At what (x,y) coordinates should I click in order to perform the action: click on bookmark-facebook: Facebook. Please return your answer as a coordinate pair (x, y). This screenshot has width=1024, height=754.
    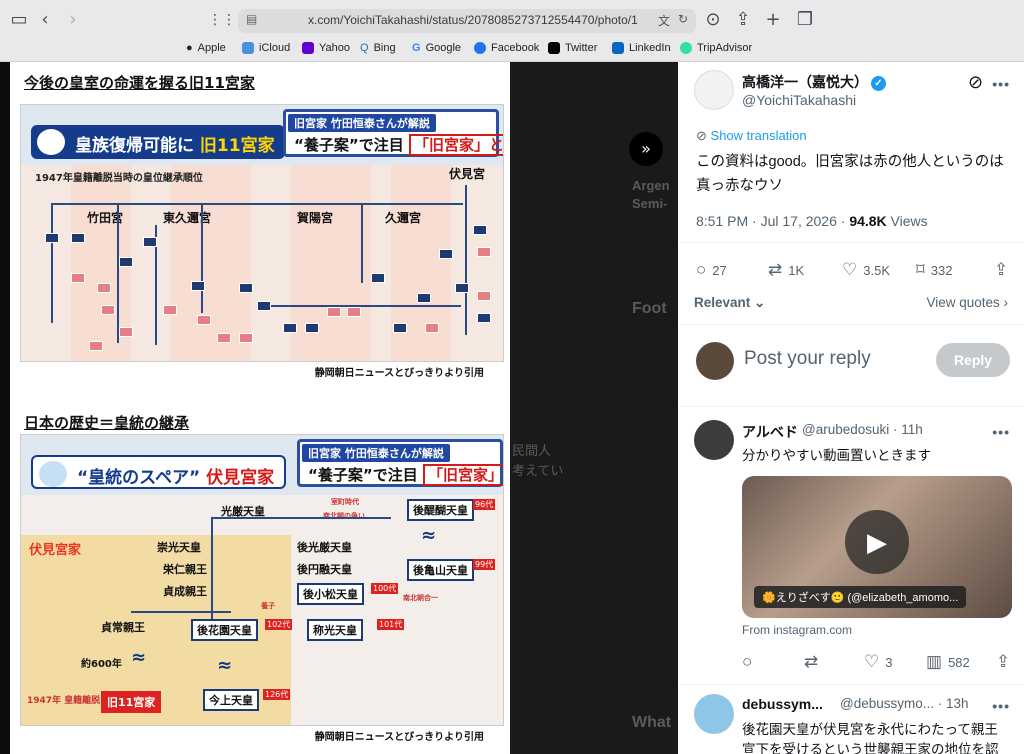
    Looking at the image, I should click on (506, 48).